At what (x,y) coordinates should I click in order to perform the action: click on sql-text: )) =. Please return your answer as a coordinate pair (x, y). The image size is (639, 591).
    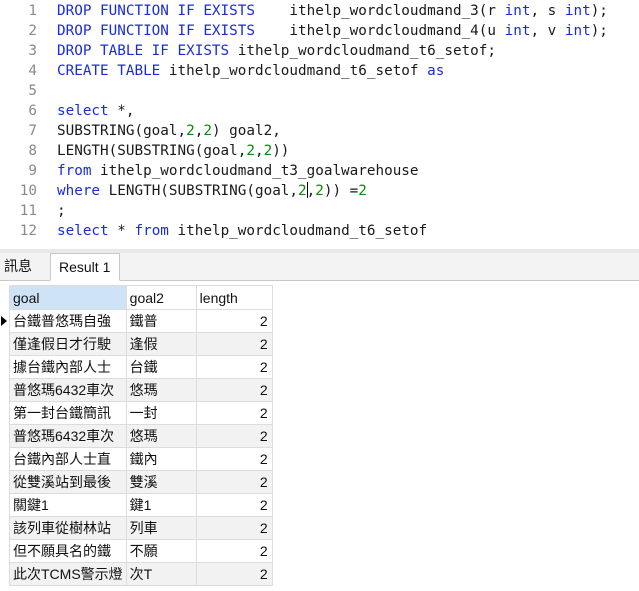
    Looking at the image, I should click on (341, 191).